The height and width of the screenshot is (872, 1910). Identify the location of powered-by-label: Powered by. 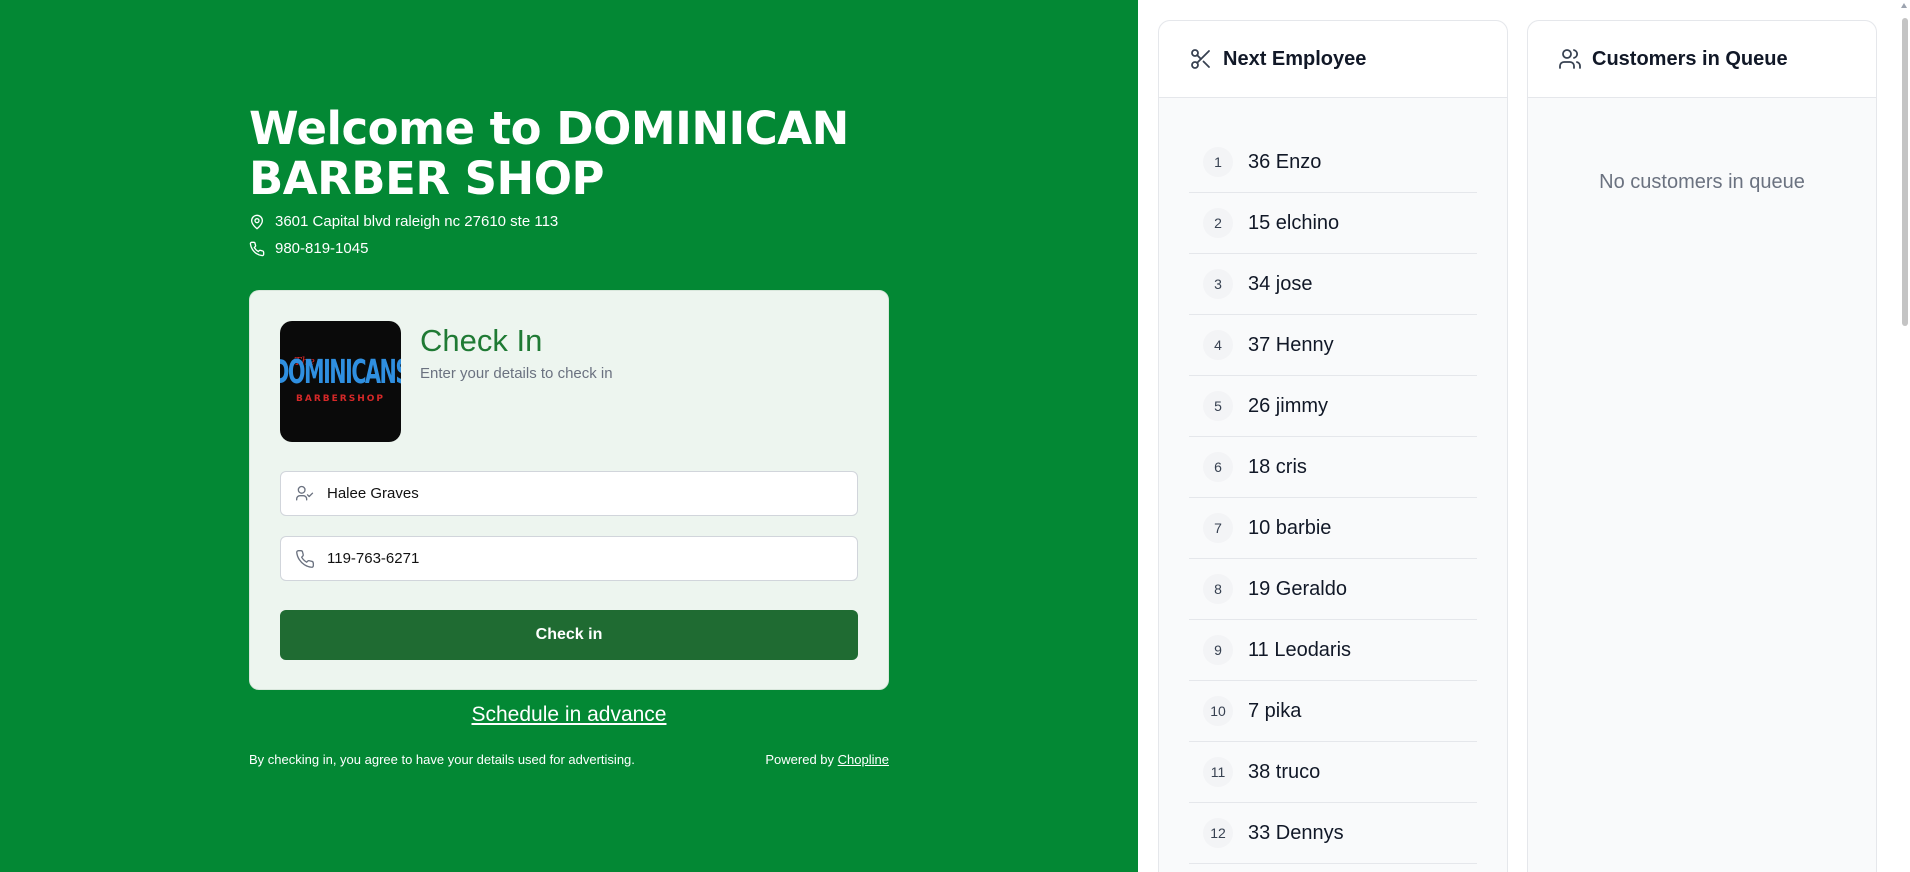
(800, 759).